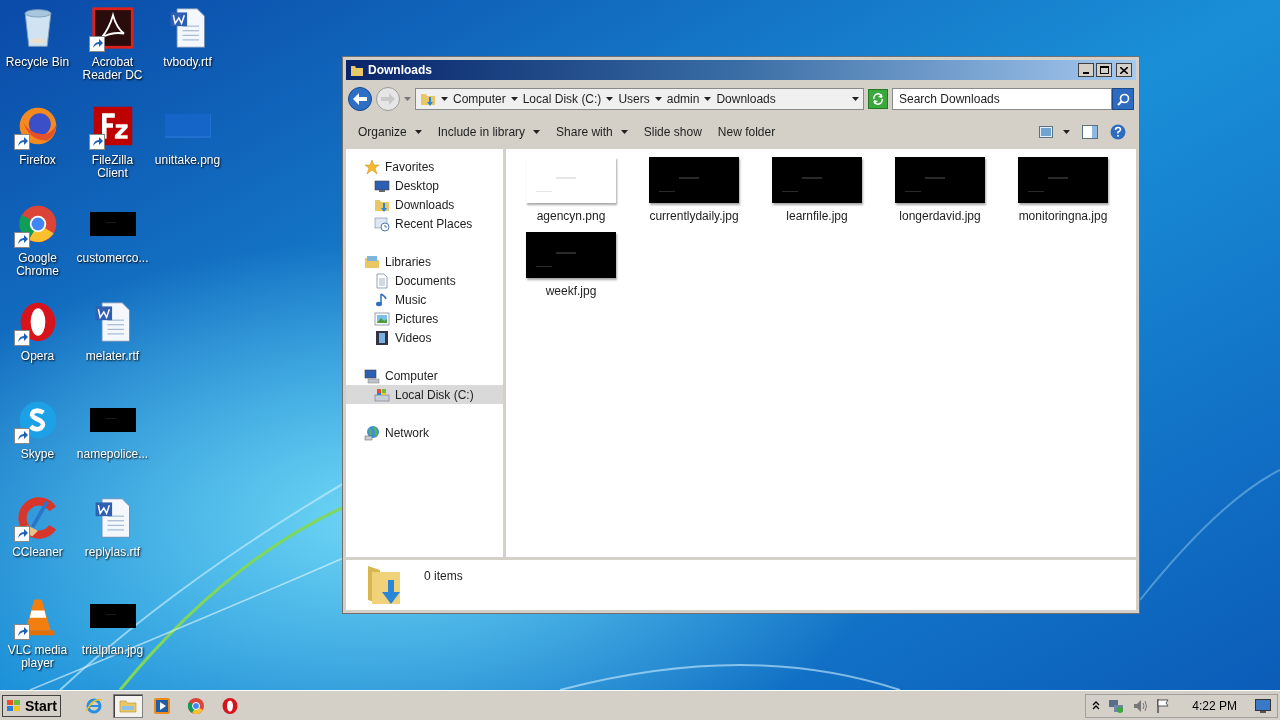  Describe the element at coordinates (31, 705) in the screenshot. I see `start-button: Start` at that location.